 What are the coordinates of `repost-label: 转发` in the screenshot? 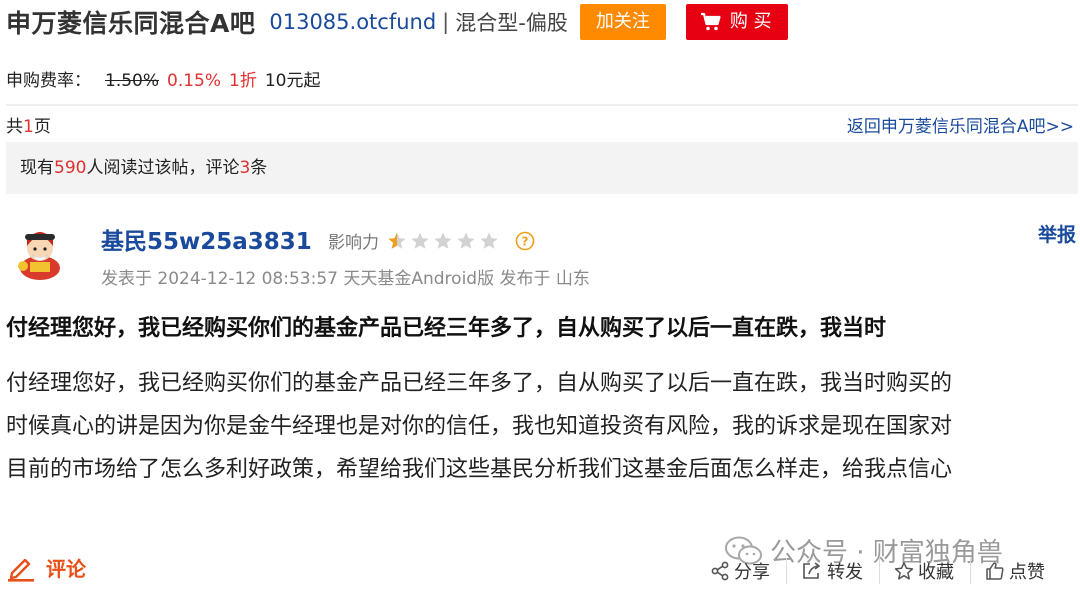 It's located at (845, 572).